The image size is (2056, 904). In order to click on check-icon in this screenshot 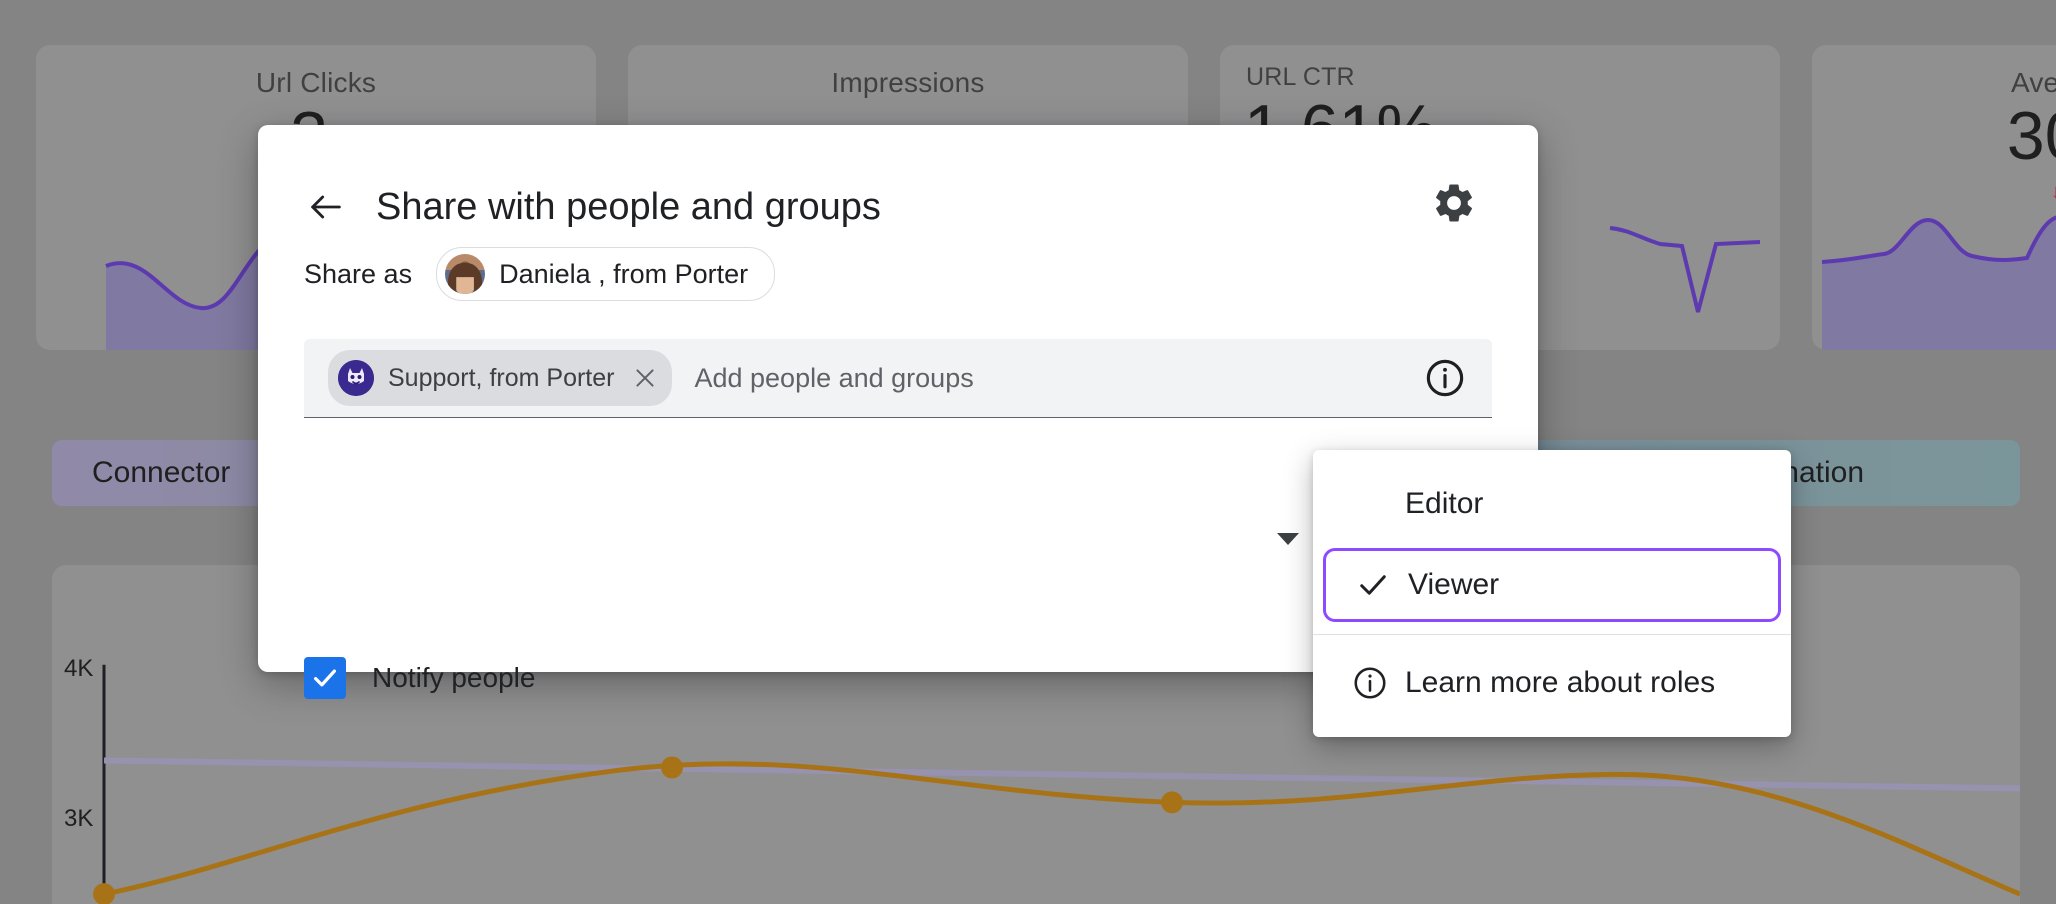, I will do `click(1373, 585)`.